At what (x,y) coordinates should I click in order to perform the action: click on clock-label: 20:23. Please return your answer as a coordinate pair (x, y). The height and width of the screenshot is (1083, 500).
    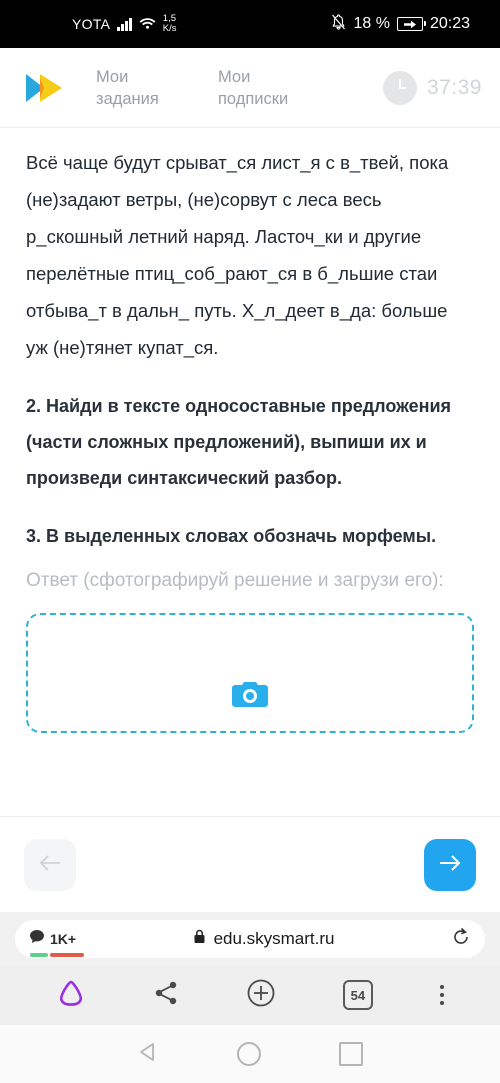
    Looking at the image, I should click on (449, 23).